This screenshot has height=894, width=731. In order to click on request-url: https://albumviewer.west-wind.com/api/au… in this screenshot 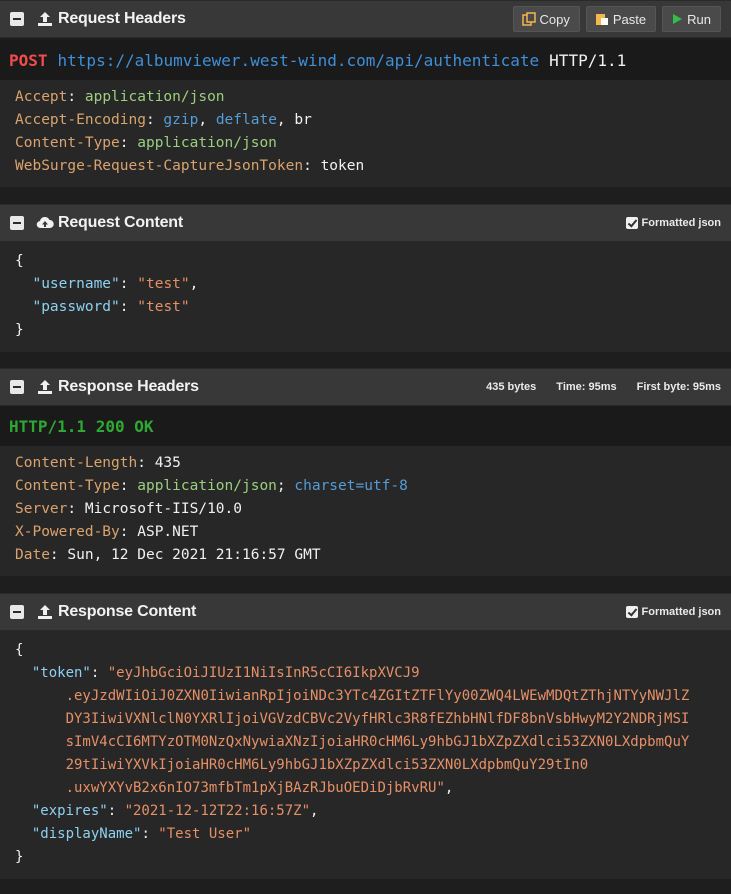, I will do `click(299, 60)`.